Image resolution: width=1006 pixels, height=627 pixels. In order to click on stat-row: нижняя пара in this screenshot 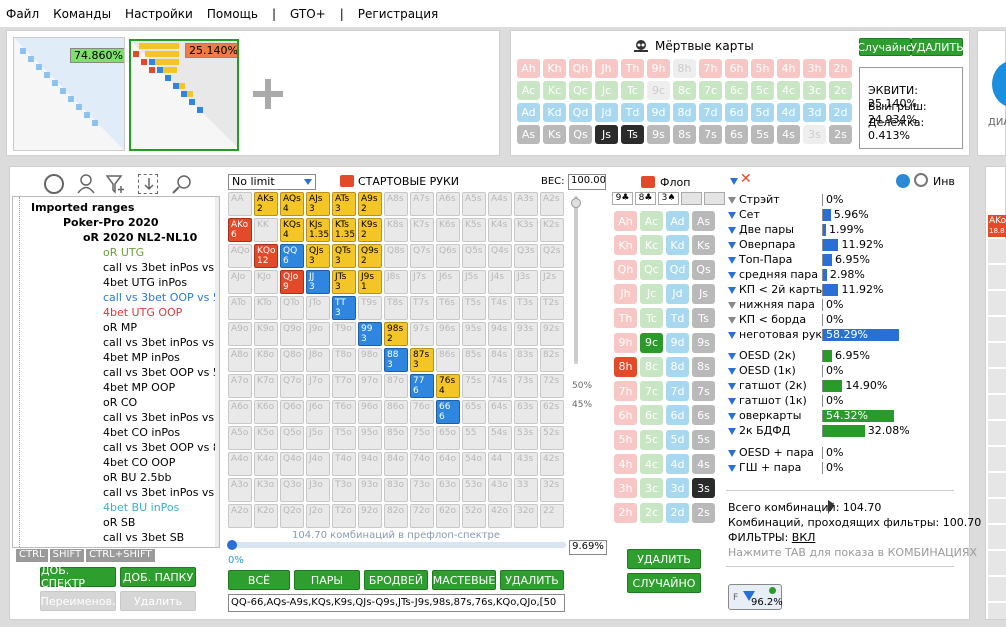, I will do `click(771, 304)`.